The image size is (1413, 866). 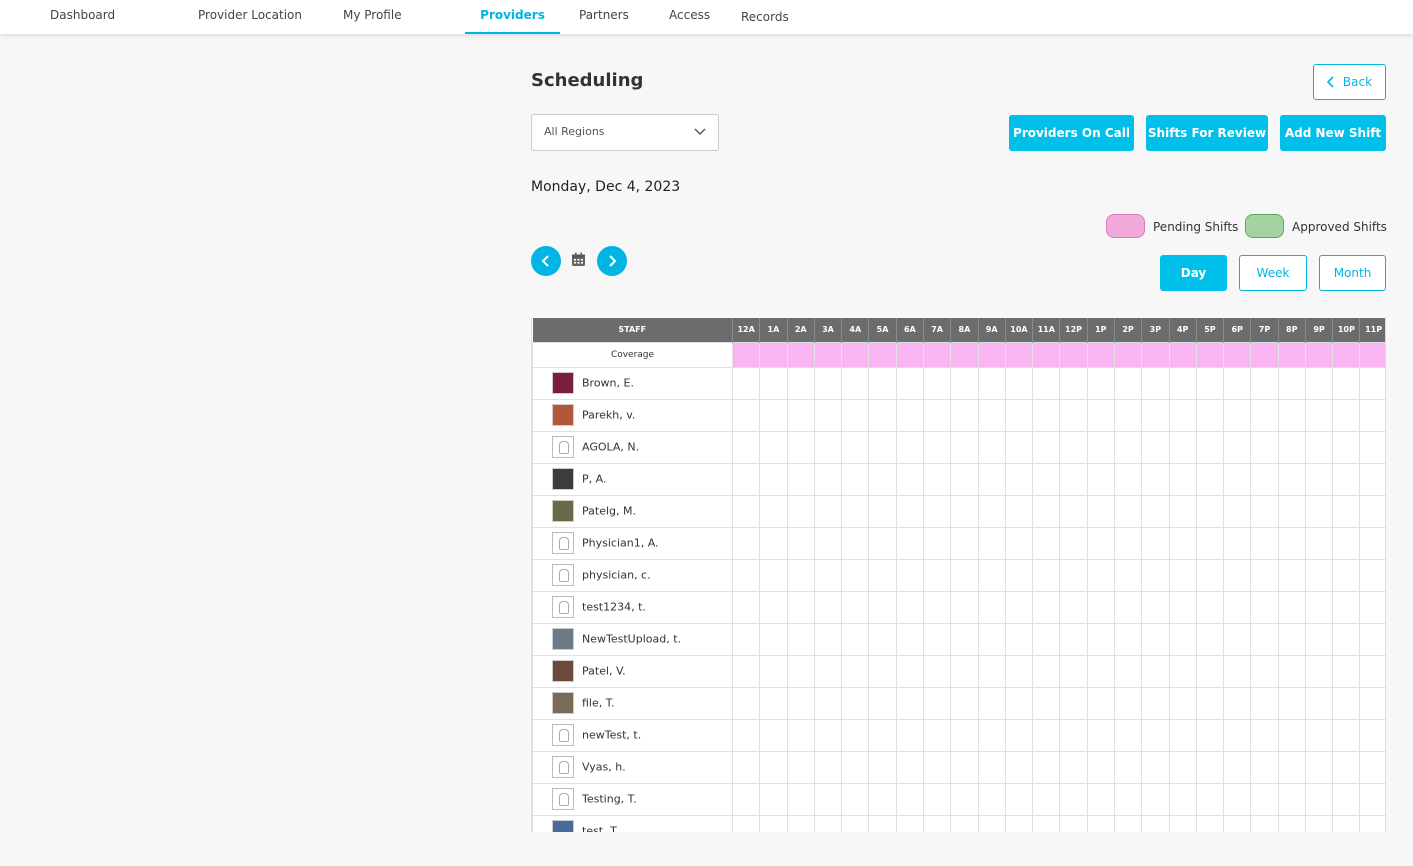 What do you see at coordinates (608, 415) in the screenshot?
I see `staff-name: Parekh, v.` at bounding box center [608, 415].